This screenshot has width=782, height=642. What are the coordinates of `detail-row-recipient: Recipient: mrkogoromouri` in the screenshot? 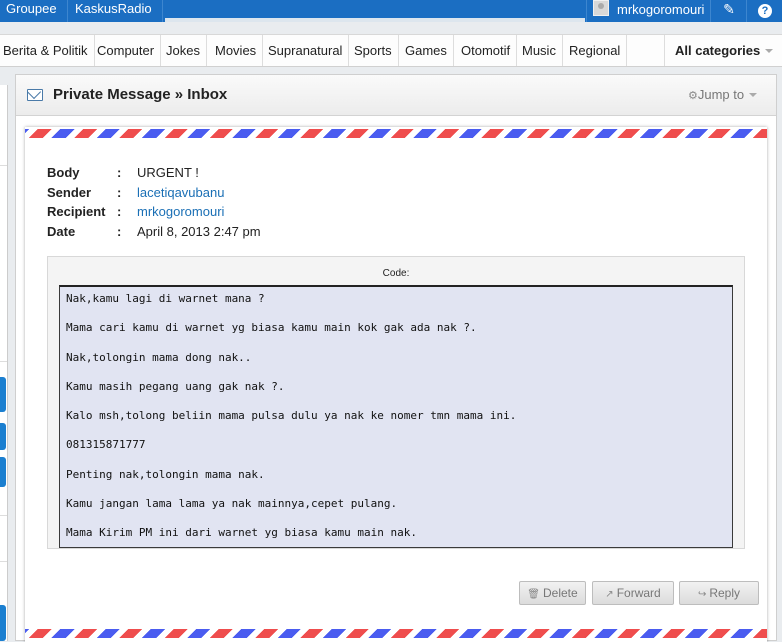 It's located at (154, 212).